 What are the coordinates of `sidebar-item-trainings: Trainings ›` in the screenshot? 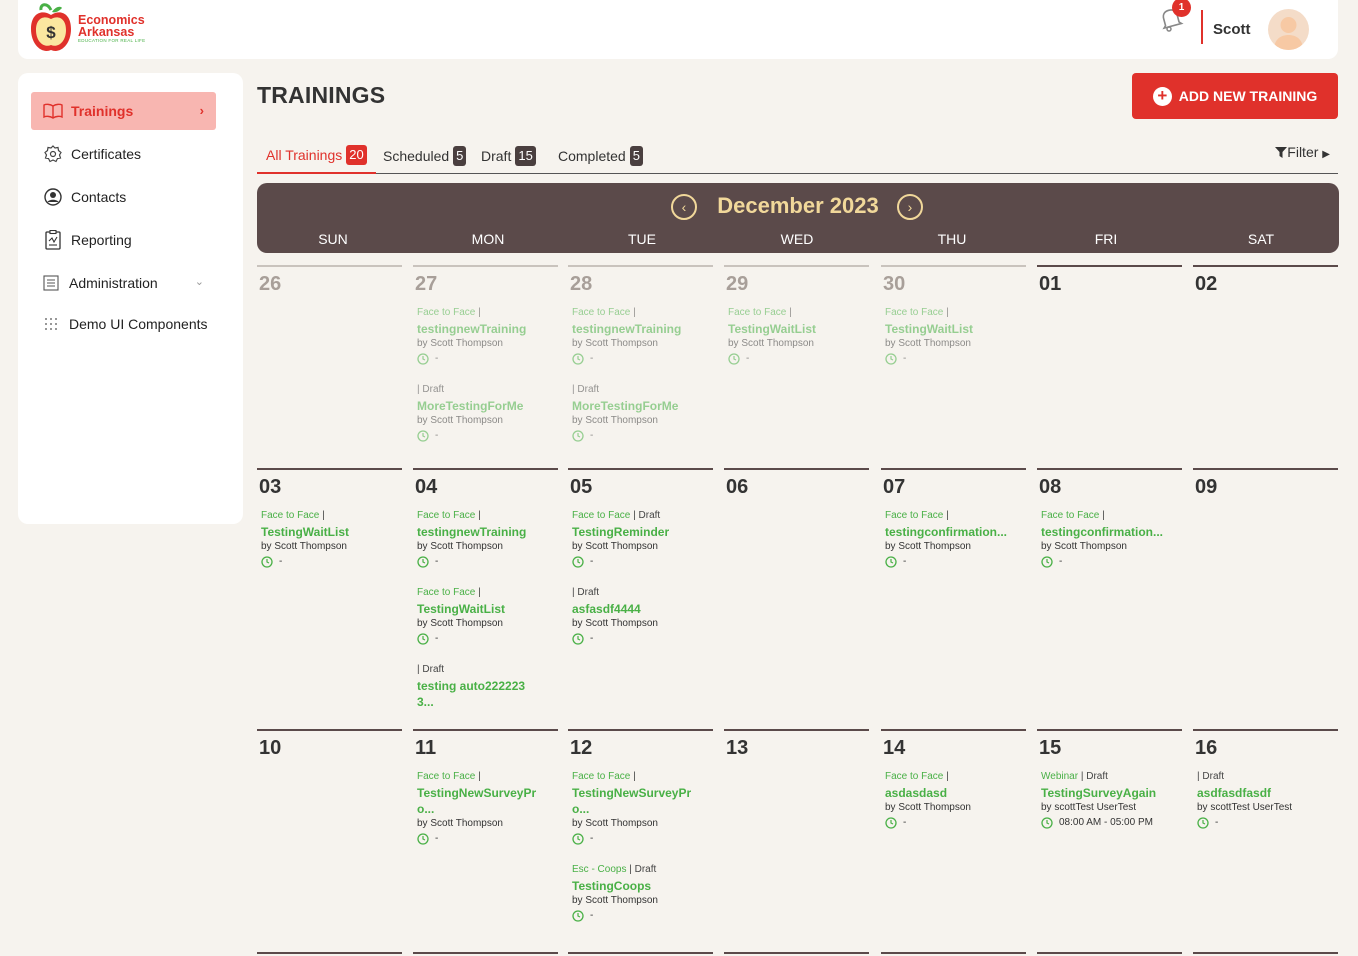 It's located at (123, 111).